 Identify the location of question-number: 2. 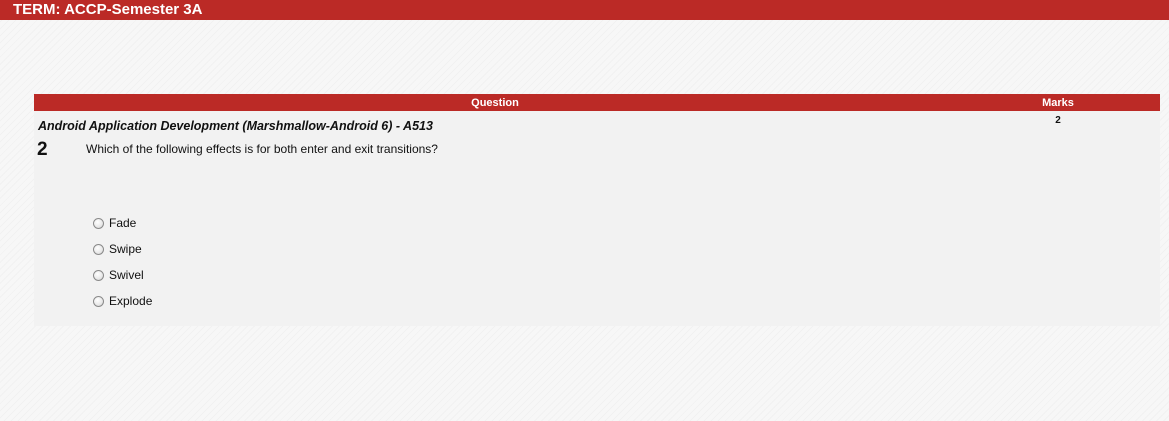
(42, 149).